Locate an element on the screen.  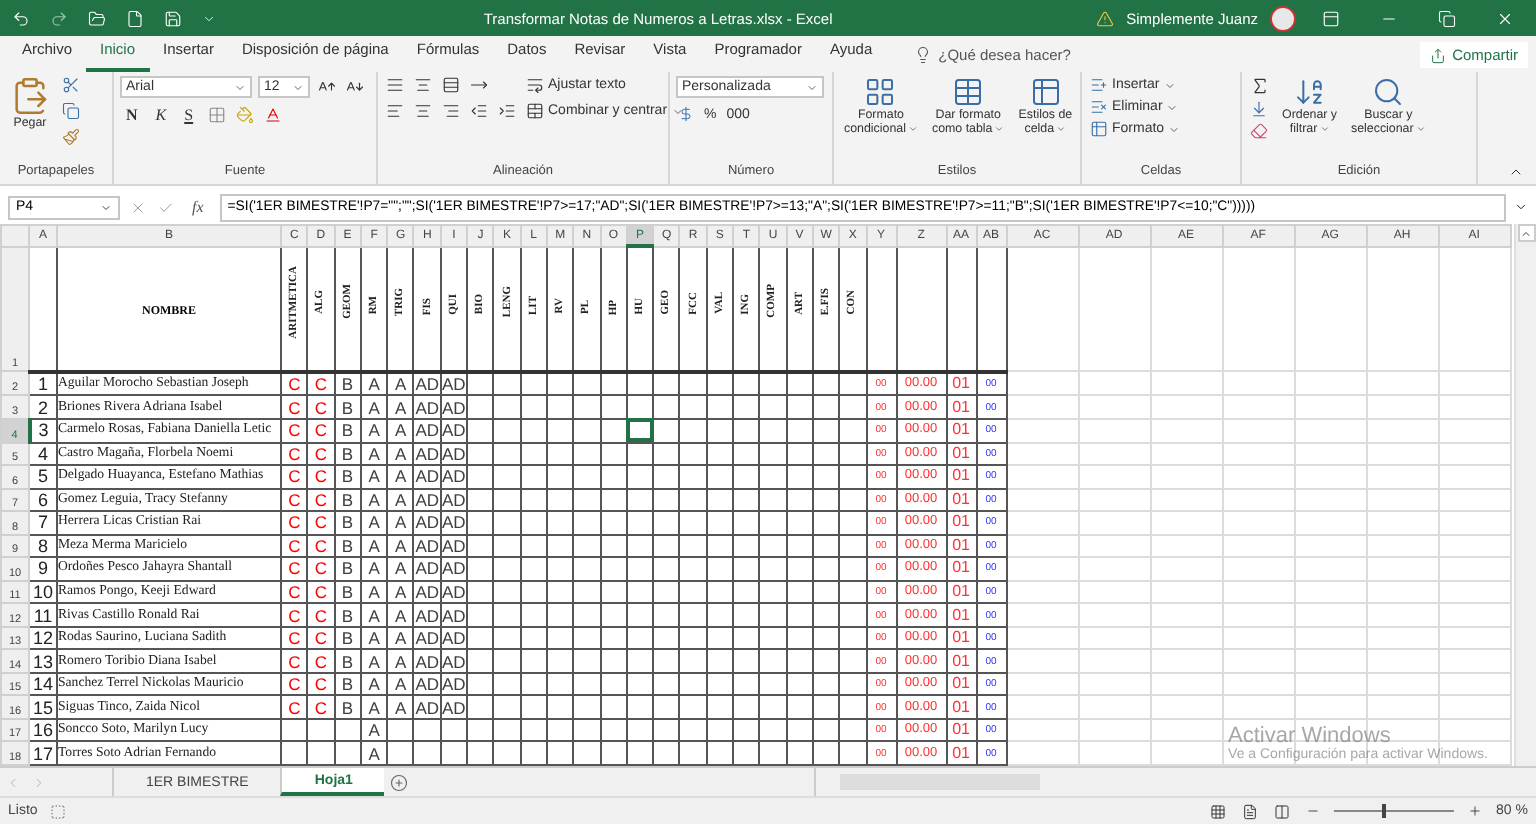
student-number-cell: 1 is located at coordinates (43, 383).